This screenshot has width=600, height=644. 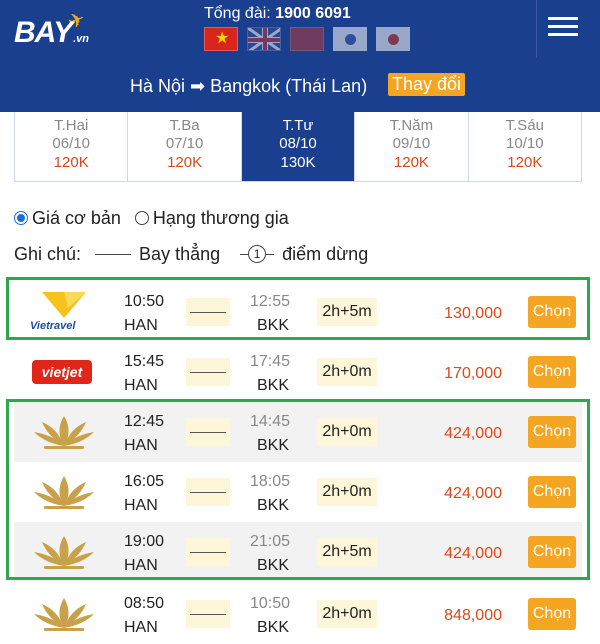 I want to click on stop-number: 1, so click(x=257, y=254).